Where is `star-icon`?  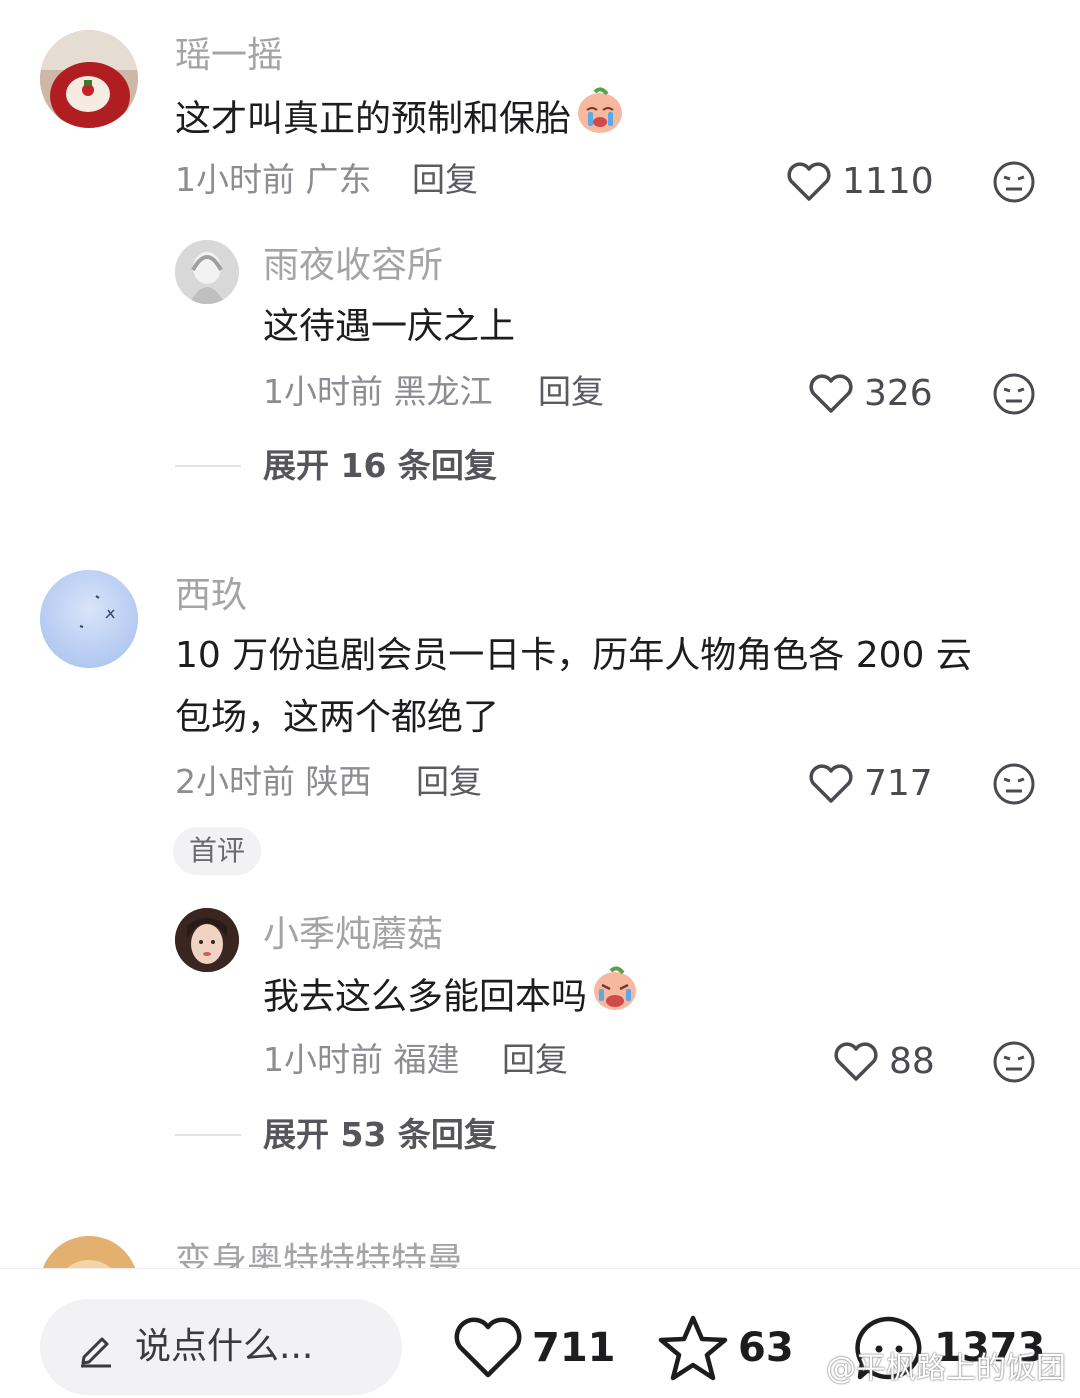
star-icon is located at coordinates (693, 1348).